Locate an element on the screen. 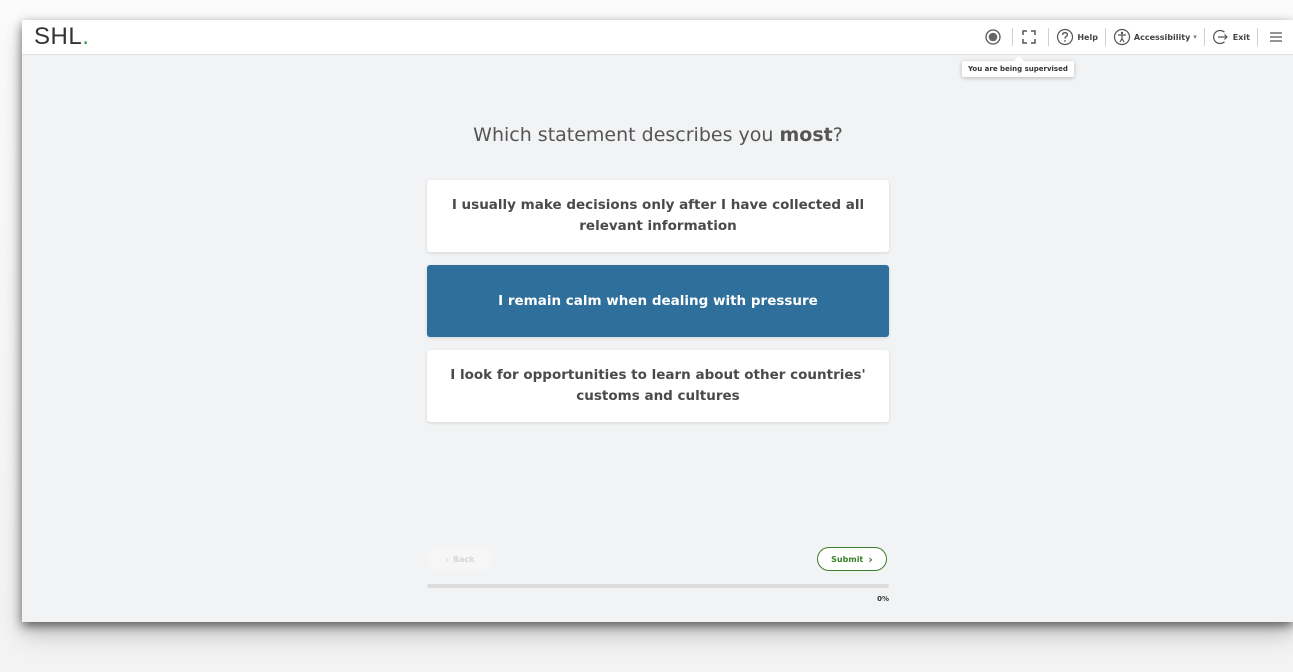 This screenshot has height=672, width=1293. help-button: Help is located at coordinates (1077, 37).